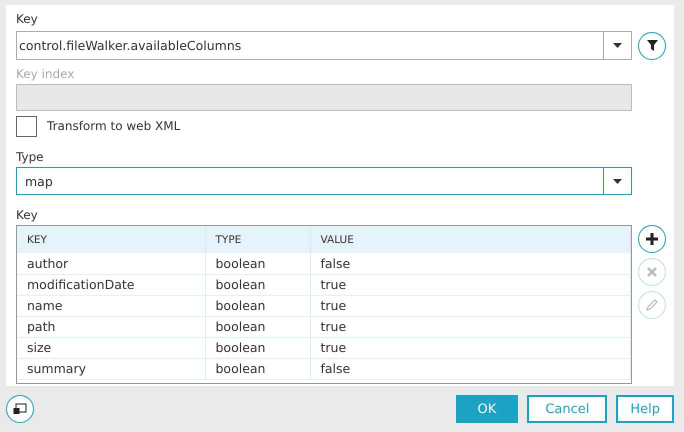  Describe the element at coordinates (111, 284) in the screenshot. I see `table-cell: modificationDate` at that location.